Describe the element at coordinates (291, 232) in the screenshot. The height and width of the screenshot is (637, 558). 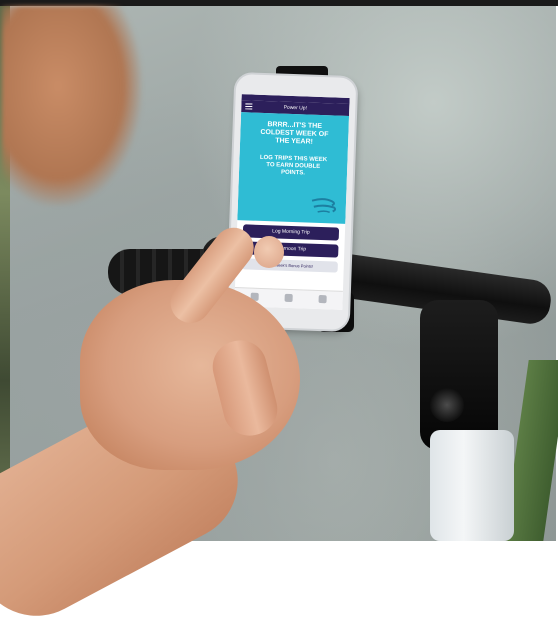
I see `log-morning-trip-button: Log Morning Trip` at that location.